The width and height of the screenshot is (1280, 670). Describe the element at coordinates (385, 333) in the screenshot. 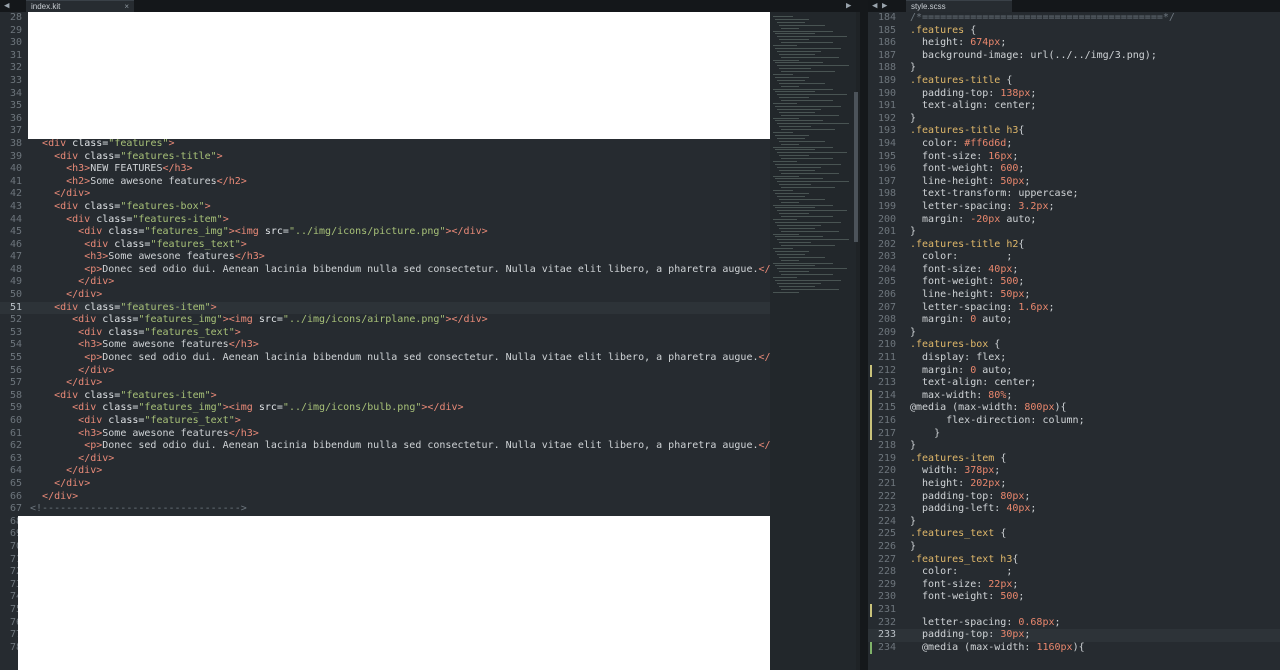

I see `left-code-line: 53 <div class="features_text">` at that location.